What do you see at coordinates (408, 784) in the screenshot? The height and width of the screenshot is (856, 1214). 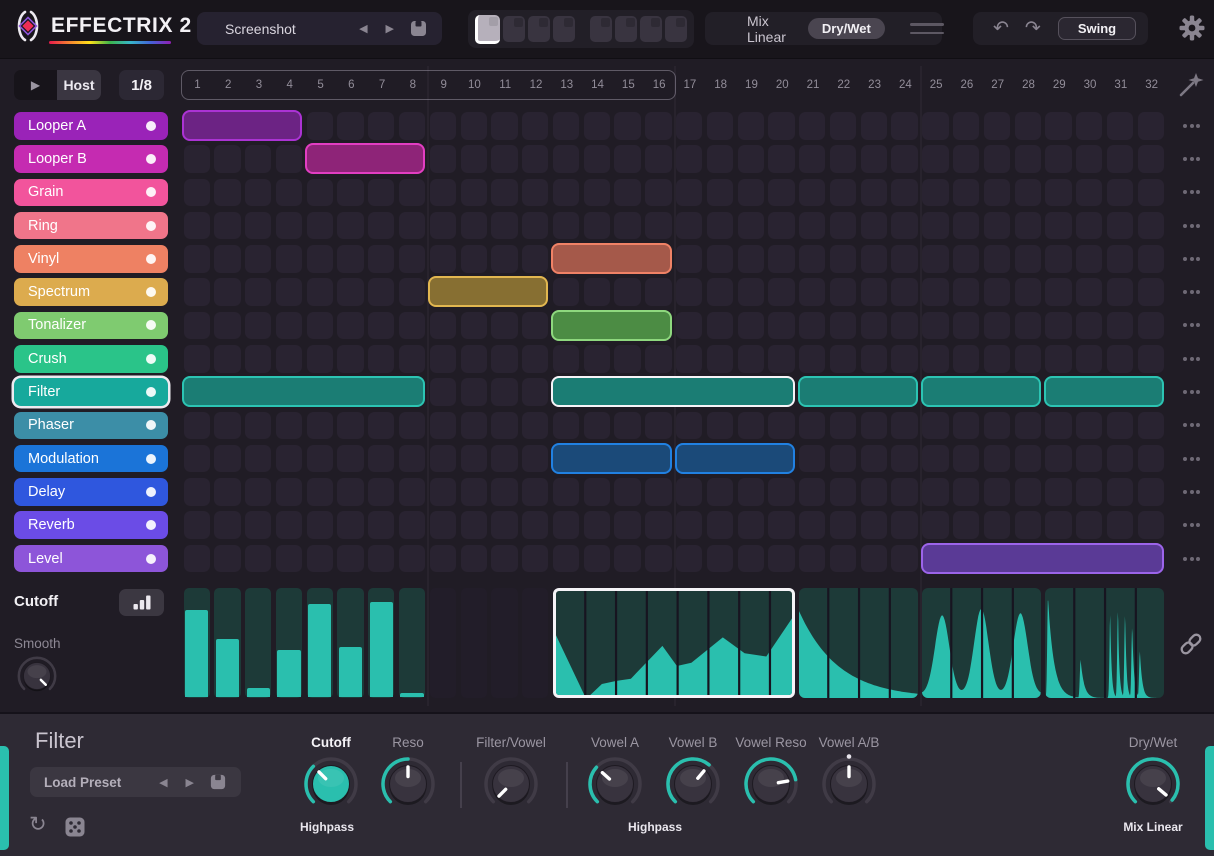 I see `knob-reso` at bounding box center [408, 784].